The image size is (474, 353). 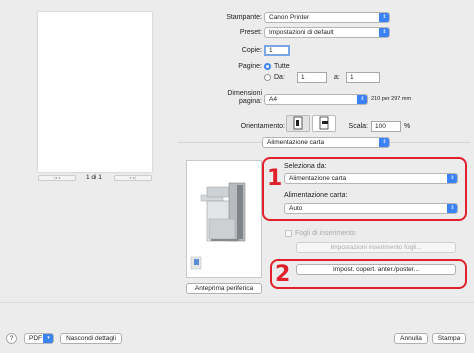 What do you see at coordinates (237, 302) in the screenshot?
I see `footer-divider` at bounding box center [237, 302].